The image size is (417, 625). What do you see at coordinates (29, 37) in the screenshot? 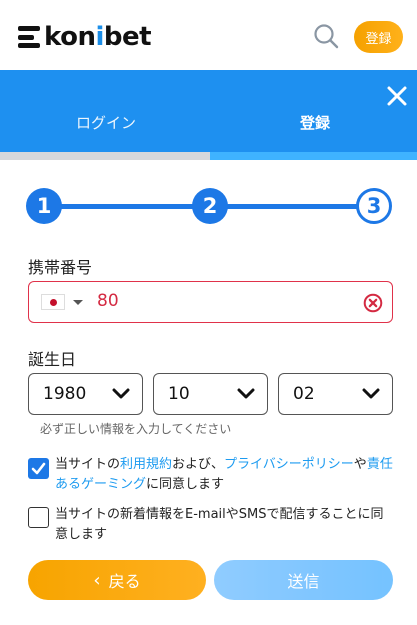
I see `menu-icon` at bounding box center [29, 37].